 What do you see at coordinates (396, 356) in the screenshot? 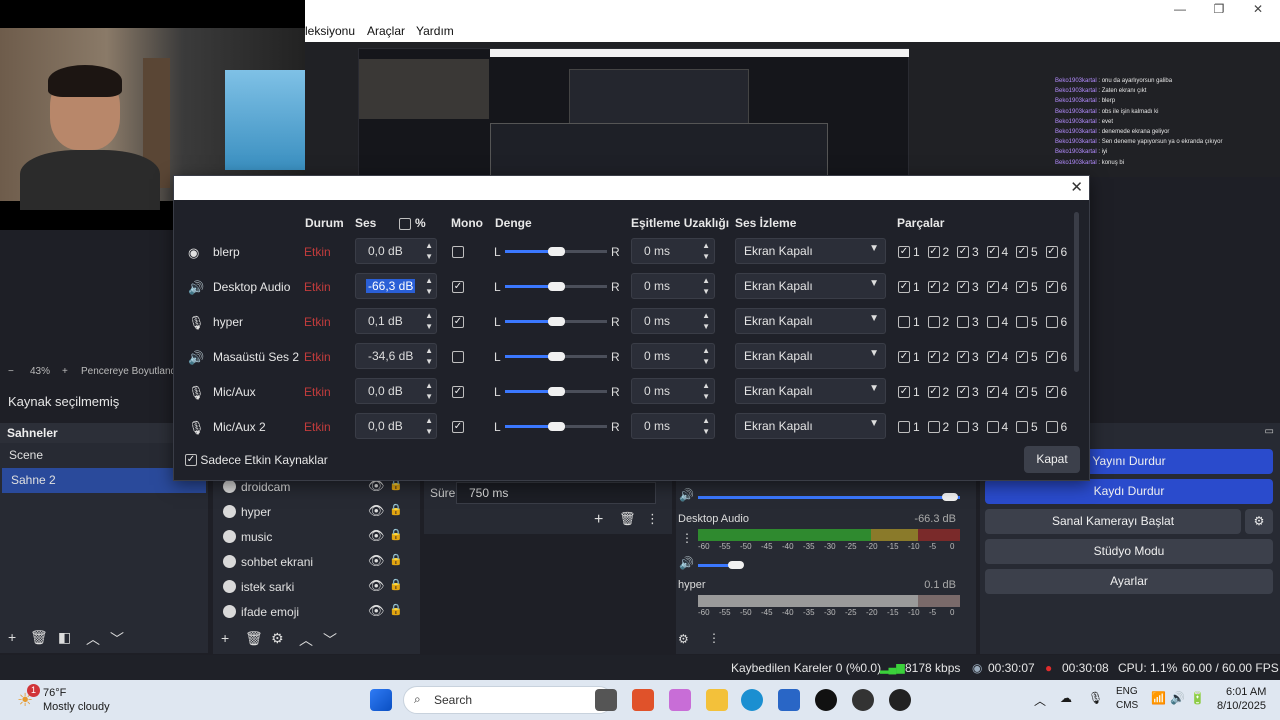
I see `volume-spinbox: -34,6 dB ▲ ▼` at bounding box center [396, 356].